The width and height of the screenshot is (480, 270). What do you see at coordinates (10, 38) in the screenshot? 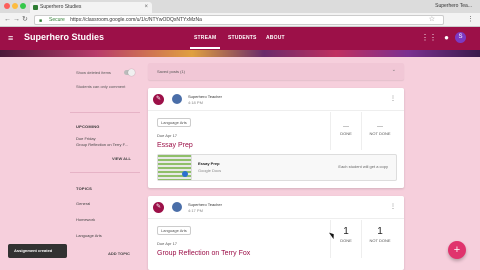
I see `hamburger-menu-icon: ≡` at bounding box center [10, 38].